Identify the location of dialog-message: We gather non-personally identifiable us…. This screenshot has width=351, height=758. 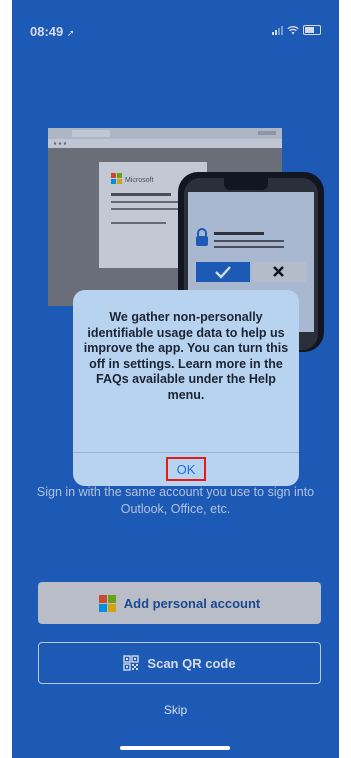
(186, 356).